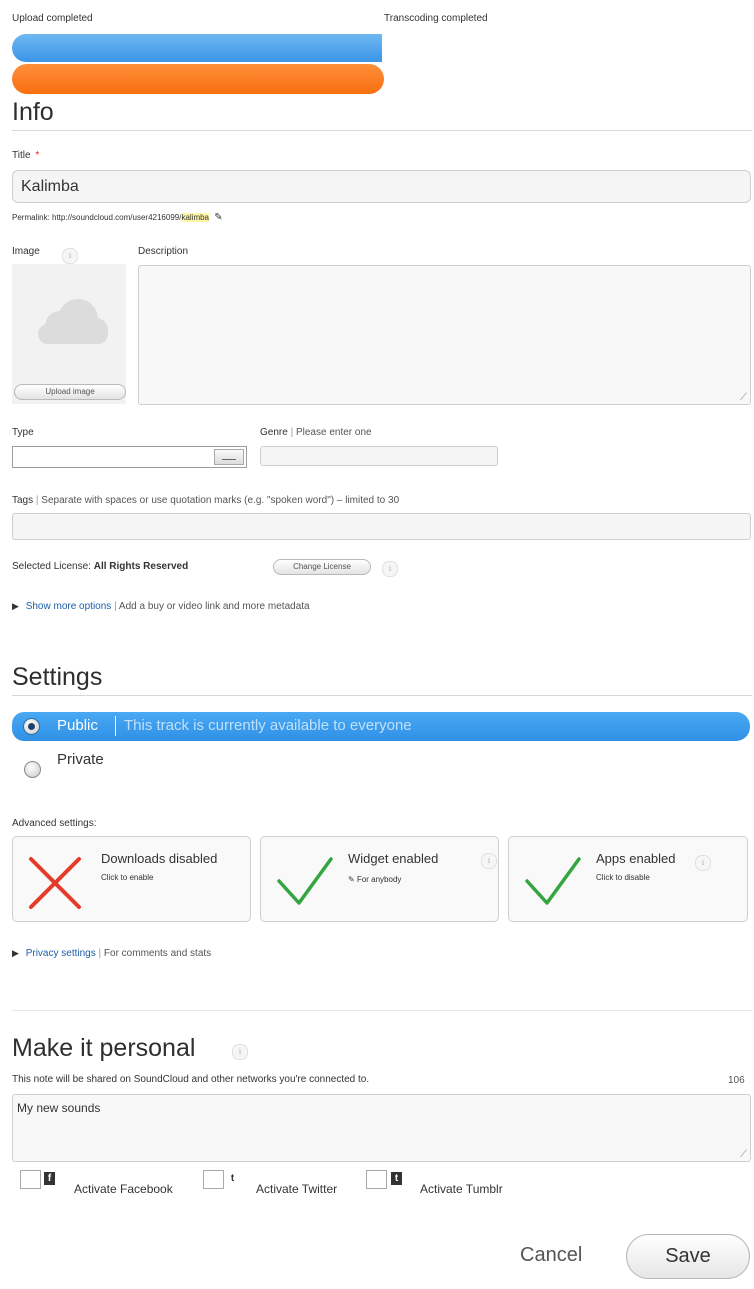 The height and width of the screenshot is (1289, 754). Describe the element at coordinates (688, 1256) in the screenshot. I see `save-button: Save` at that location.